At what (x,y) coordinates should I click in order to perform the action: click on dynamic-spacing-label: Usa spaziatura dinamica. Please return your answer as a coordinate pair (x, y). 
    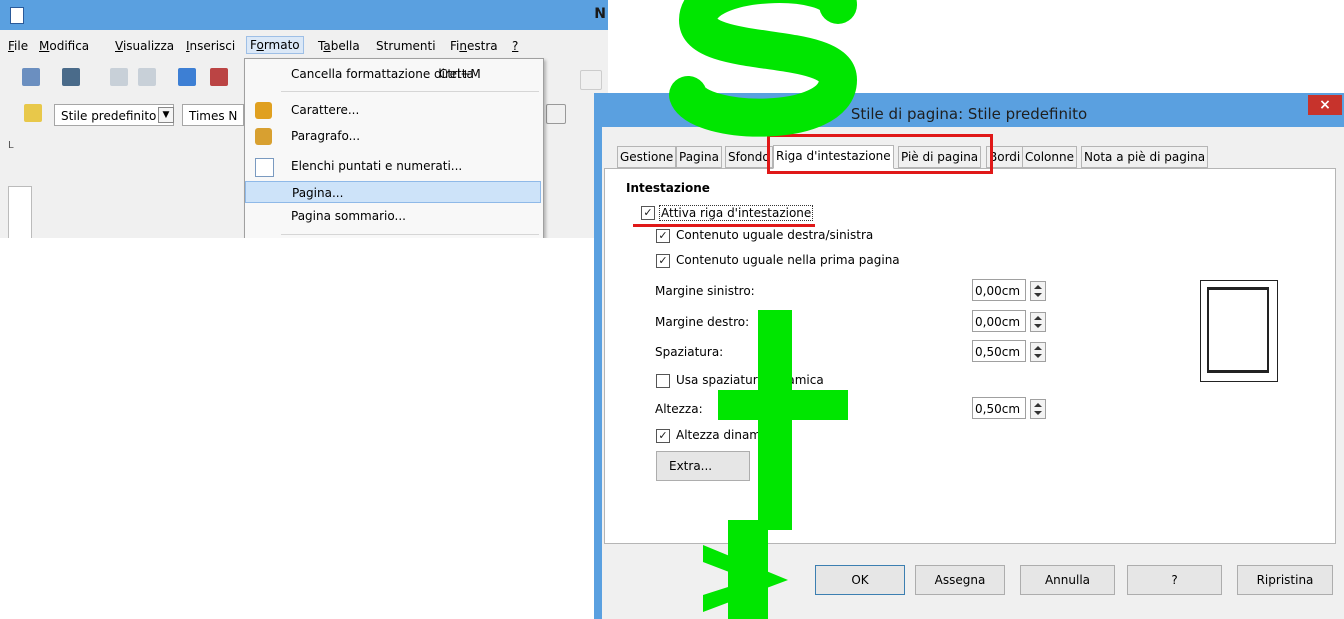
    Looking at the image, I should click on (750, 380).